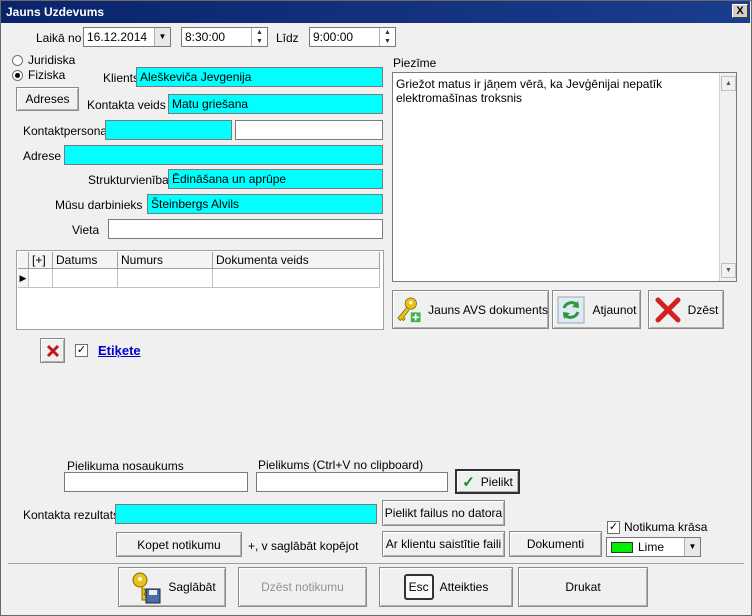 Image resolution: width=752 pixels, height=616 pixels. What do you see at coordinates (128, 180) in the screenshot?
I see `structure-label: Strukturvienība` at bounding box center [128, 180].